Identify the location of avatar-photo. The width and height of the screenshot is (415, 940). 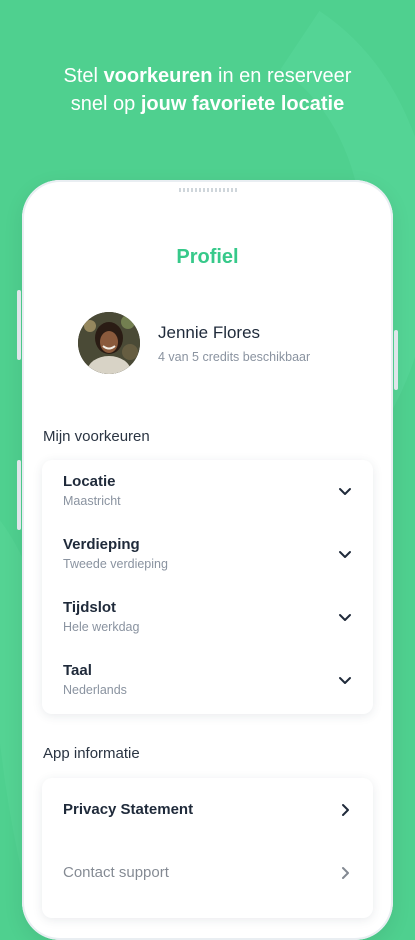
(109, 343).